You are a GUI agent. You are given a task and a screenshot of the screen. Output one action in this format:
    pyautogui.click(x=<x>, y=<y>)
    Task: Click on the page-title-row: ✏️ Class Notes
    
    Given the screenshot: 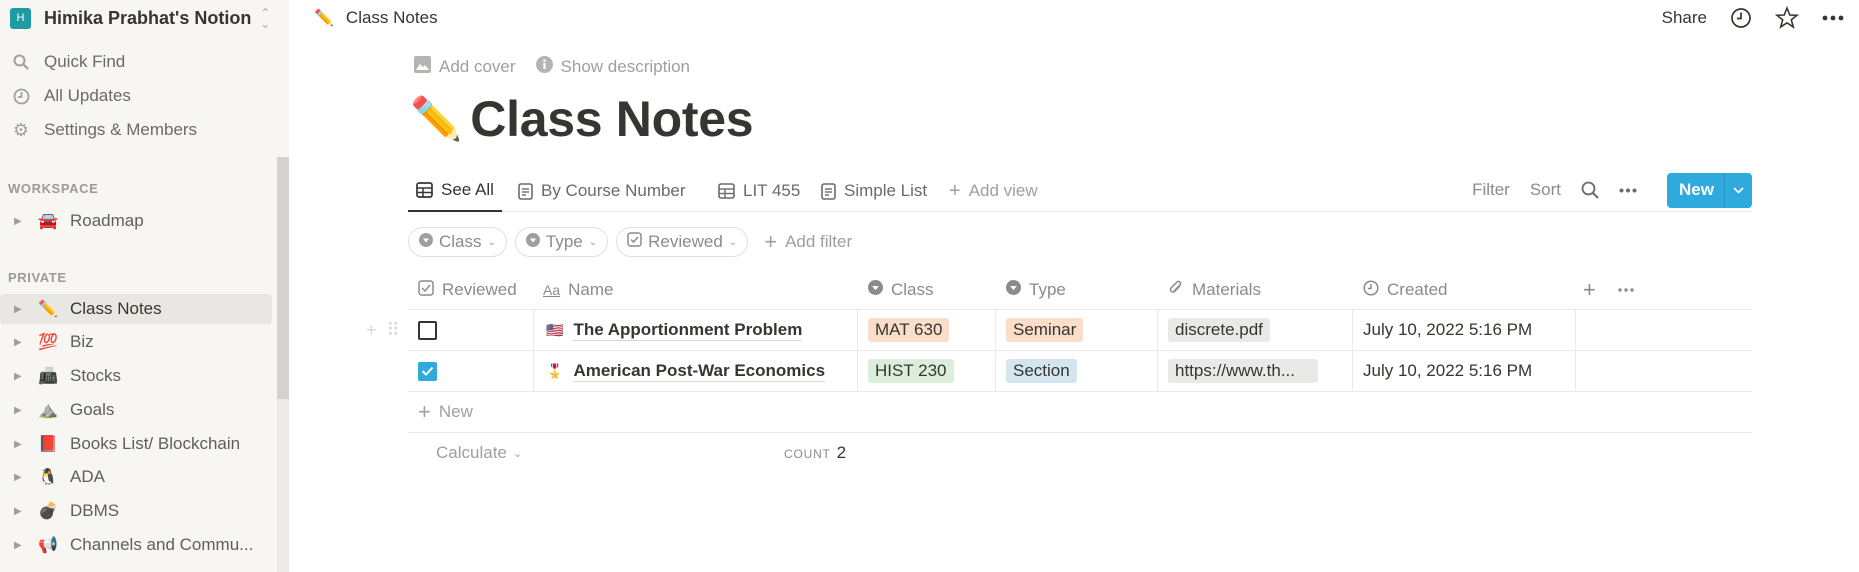 What is the action you would take?
    pyautogui.click(x=582, y=119)
    